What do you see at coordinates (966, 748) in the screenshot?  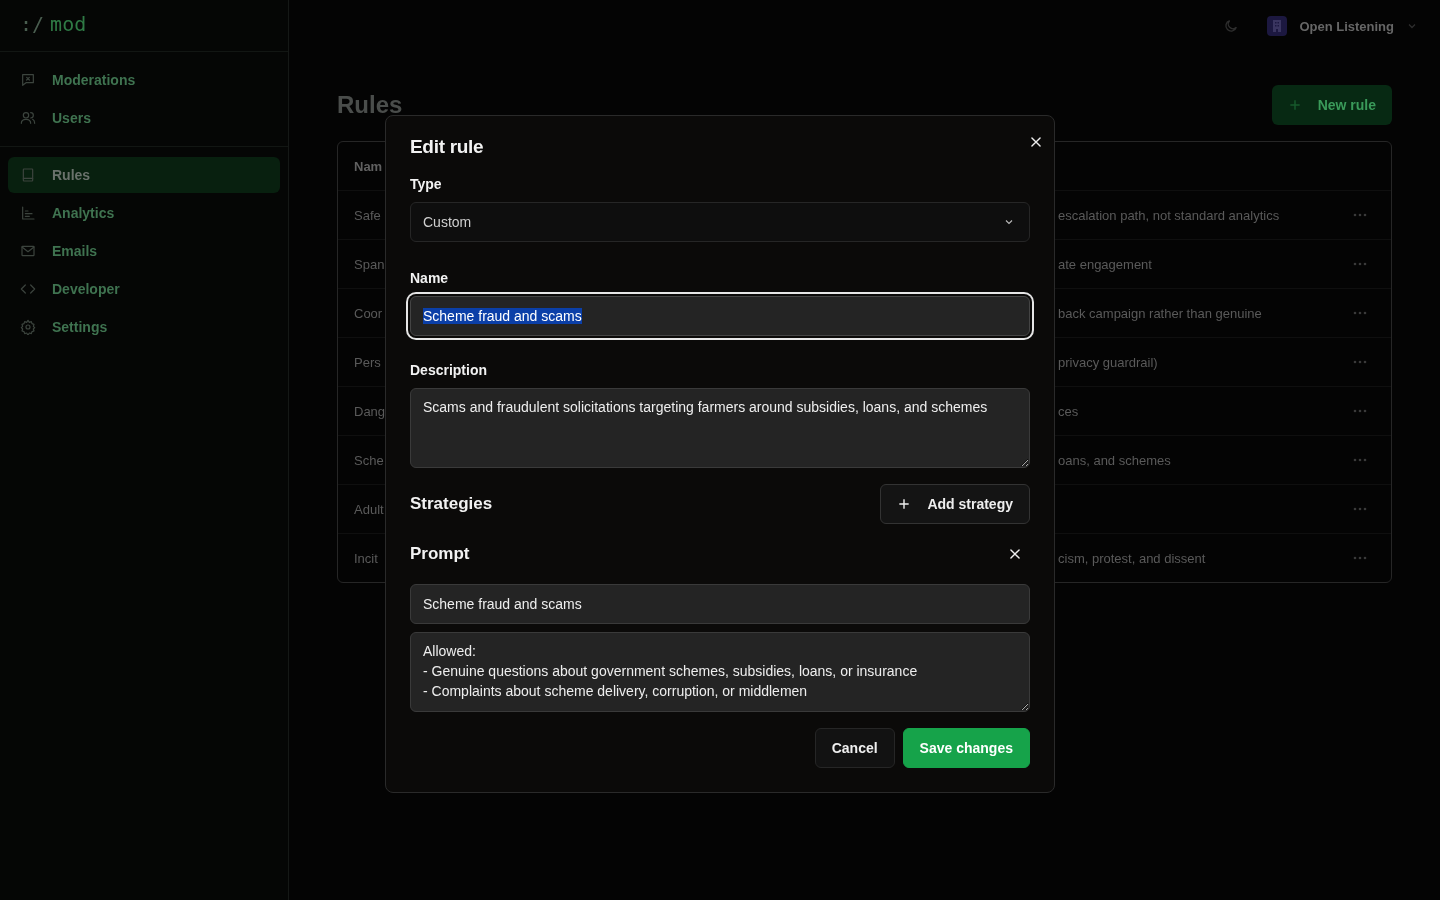 I see `save-button: Save changes` at bounding box center [966, 748].